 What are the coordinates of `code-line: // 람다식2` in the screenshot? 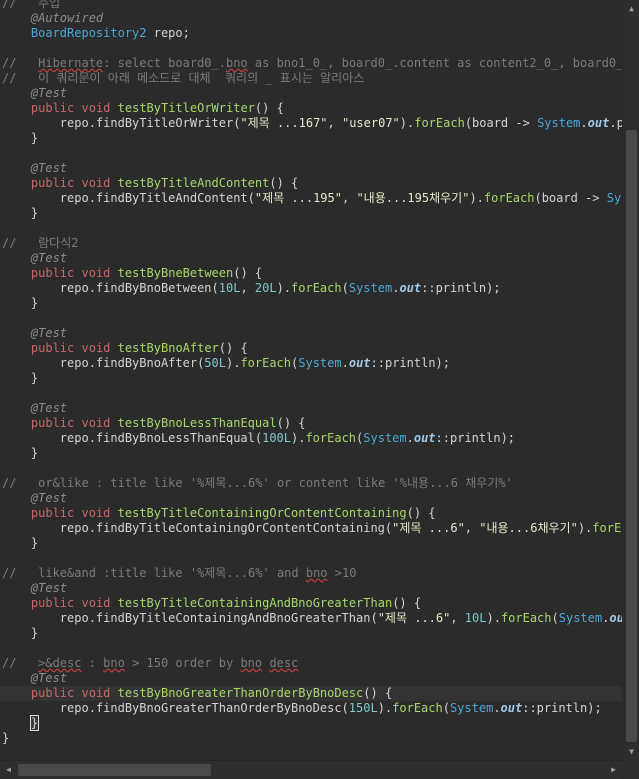 It's located at (40, 243).